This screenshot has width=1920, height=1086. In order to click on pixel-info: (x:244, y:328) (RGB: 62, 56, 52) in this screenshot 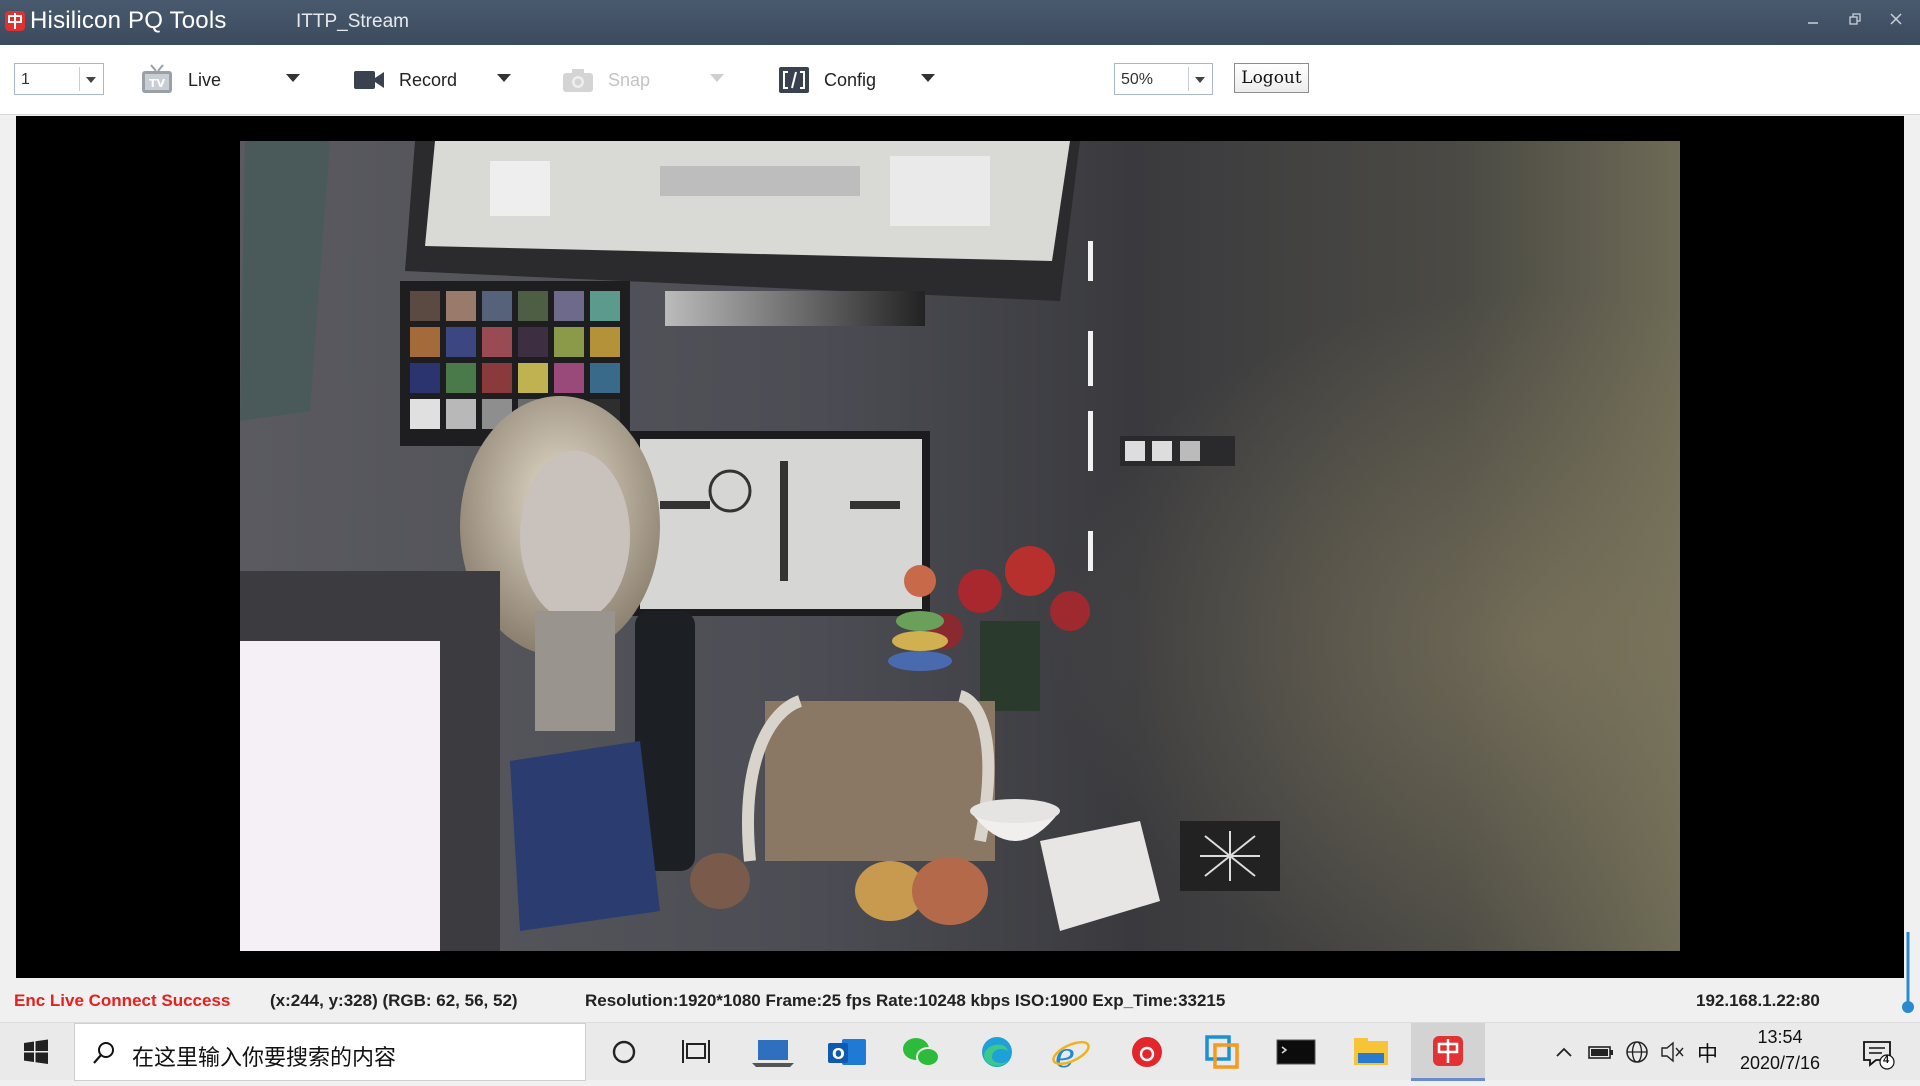, I will do `click(394, 1000)`.